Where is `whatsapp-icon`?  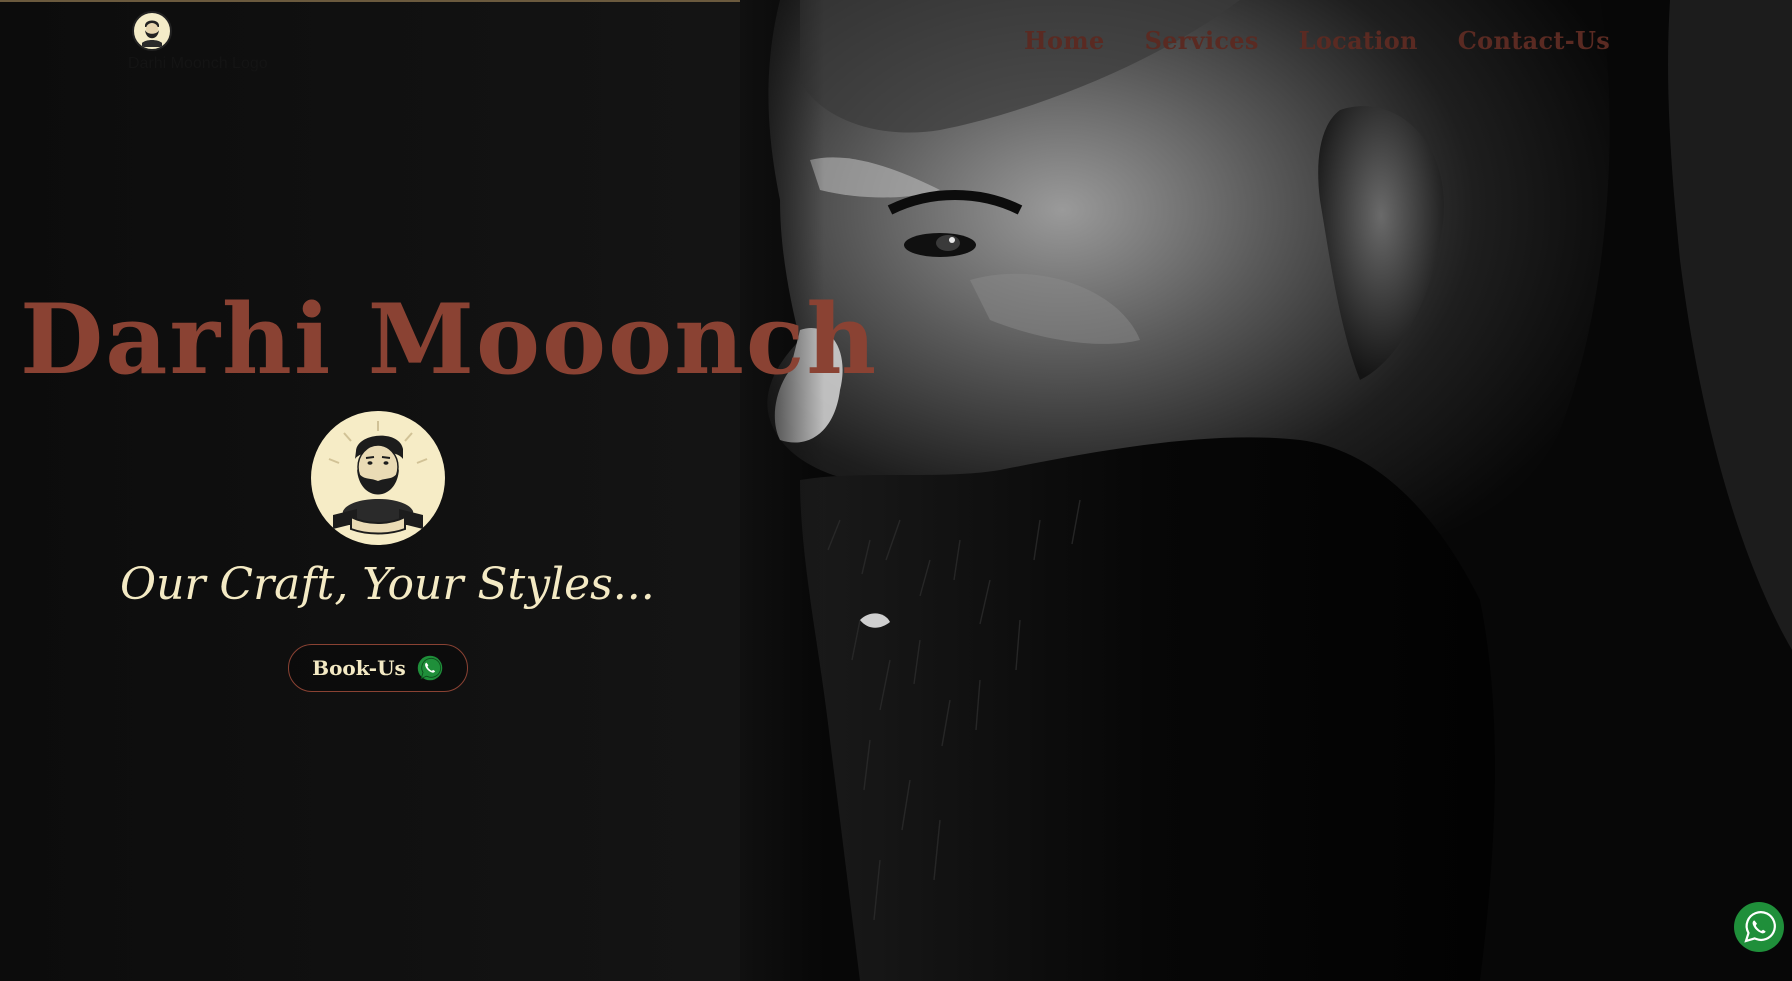 whatsapp-icon is located at coordinates (430, 668).